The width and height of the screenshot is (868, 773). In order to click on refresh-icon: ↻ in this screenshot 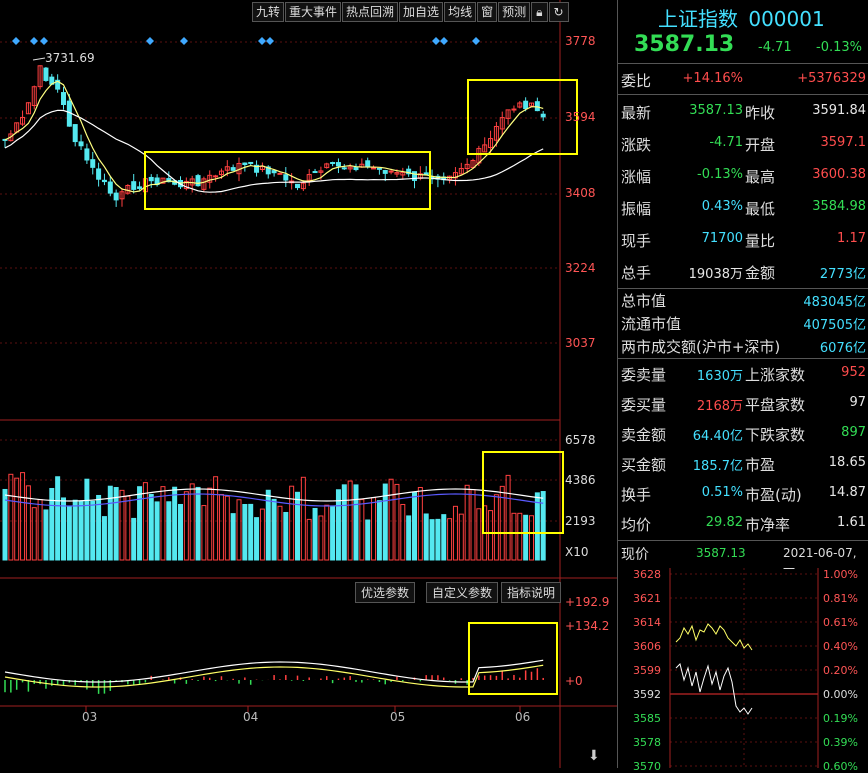, I will do `click(558, 12)`.